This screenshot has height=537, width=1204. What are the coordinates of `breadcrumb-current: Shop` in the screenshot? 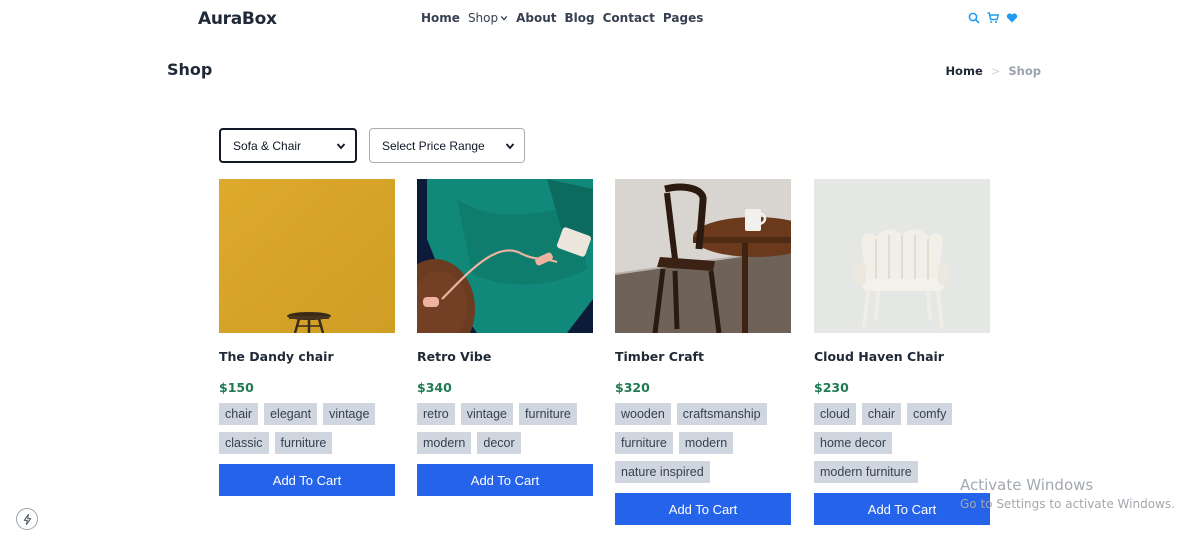 It's located at (1024, 71).